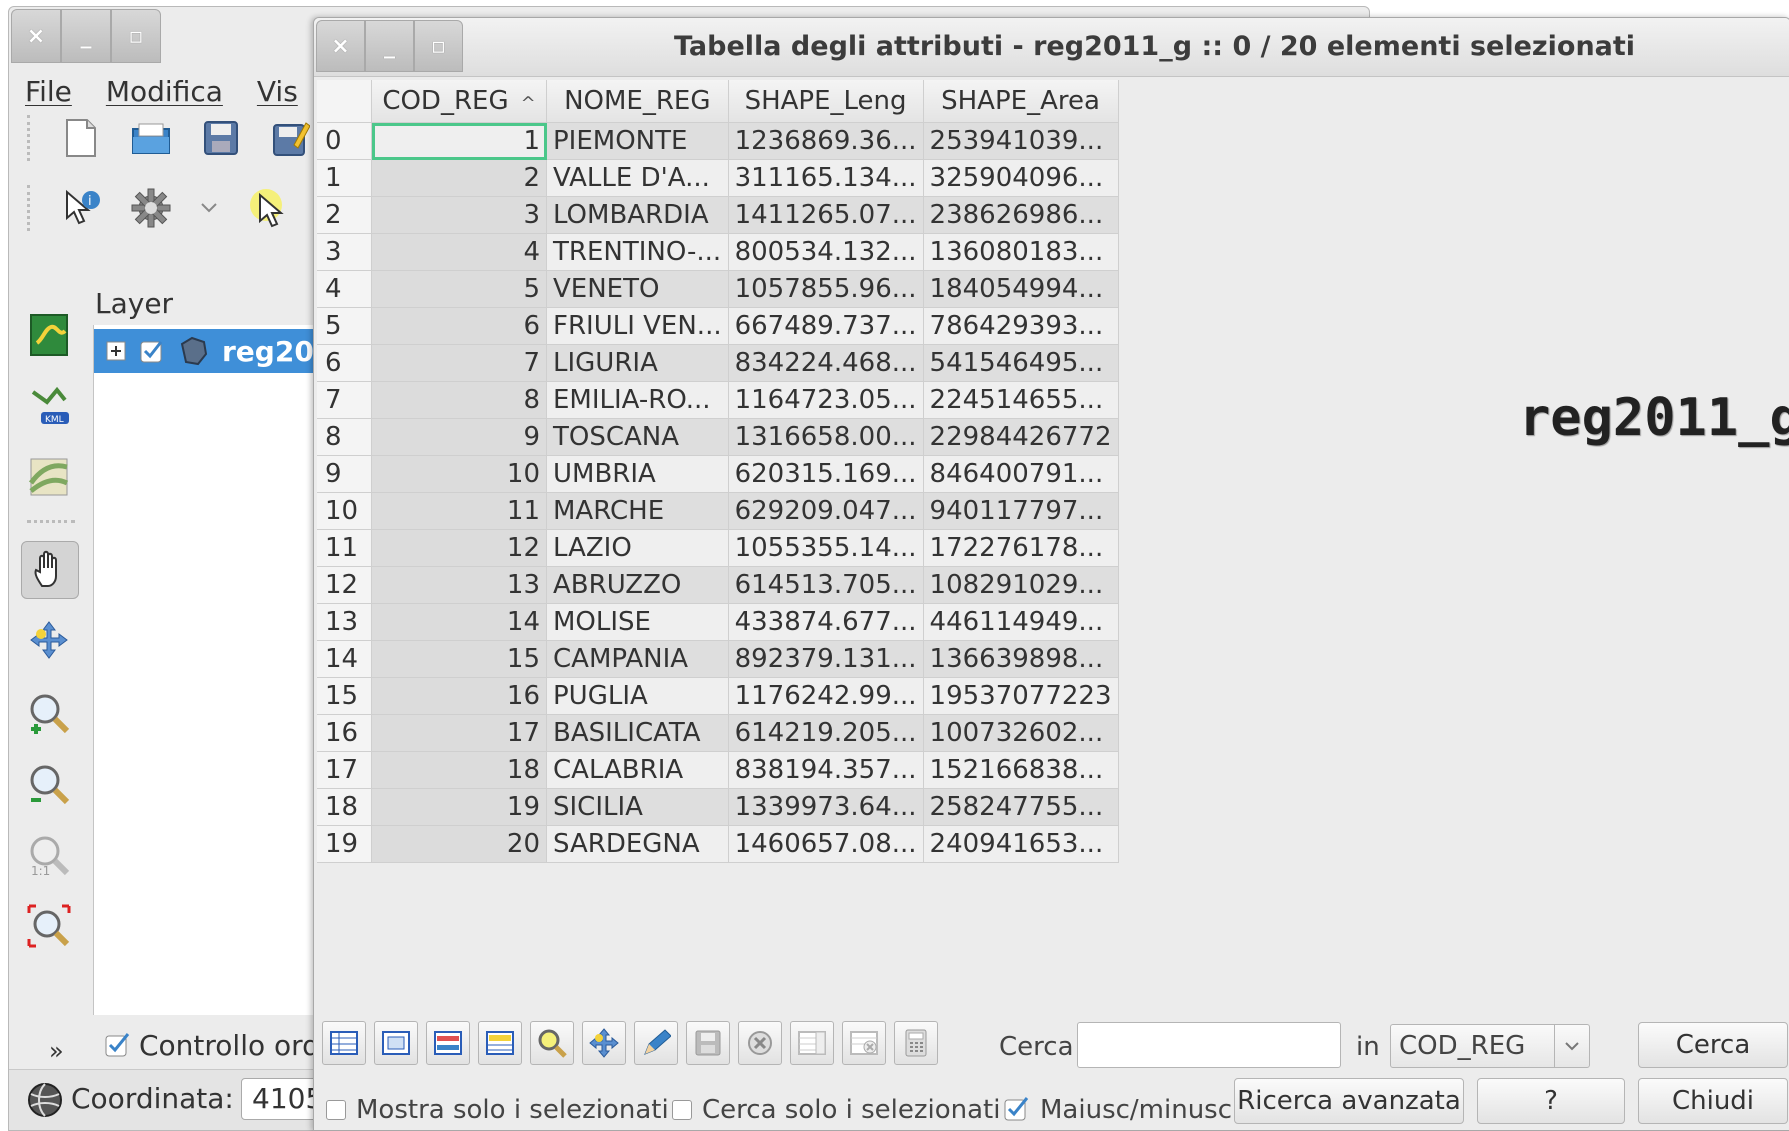 Image resolution: width=1789 pixels, height=1131 pixels. Describe the element at coordinates (344, 844) in the screenshot. I see `row-number-cell: 19` at that location.